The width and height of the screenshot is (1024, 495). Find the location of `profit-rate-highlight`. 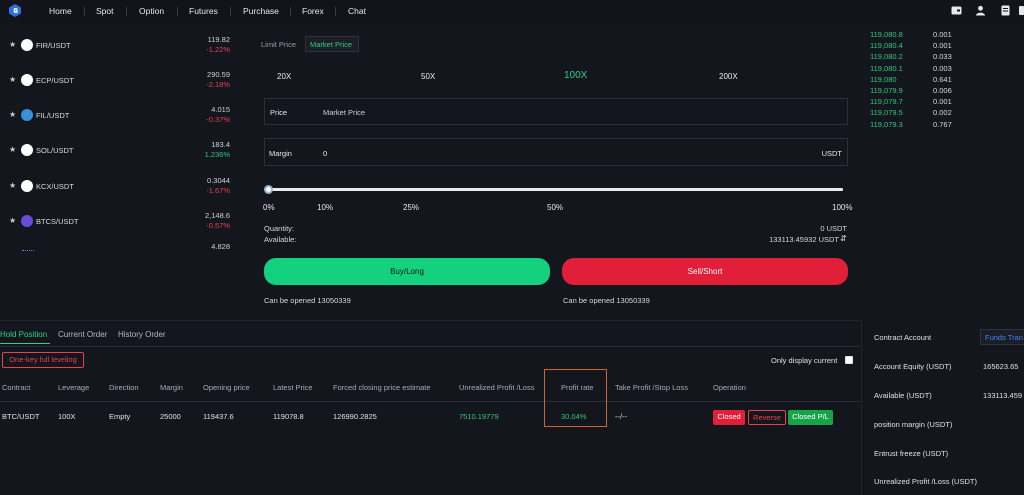

profit-rate-highlight is located at coordinates (575, 398).